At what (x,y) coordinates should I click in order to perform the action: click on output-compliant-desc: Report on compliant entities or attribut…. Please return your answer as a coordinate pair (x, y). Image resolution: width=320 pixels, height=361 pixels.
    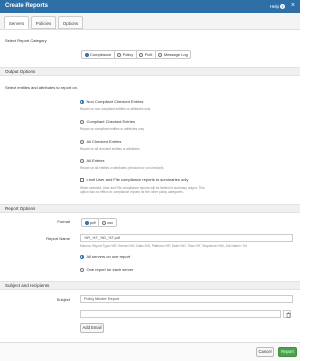
    Looking at the image, I should click on (112, 129).